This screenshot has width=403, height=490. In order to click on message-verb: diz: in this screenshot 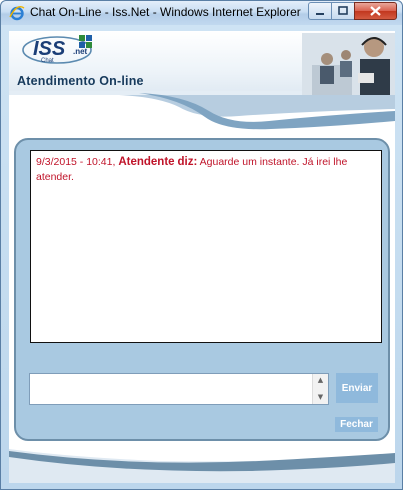, I will do `click(187, 162)`.